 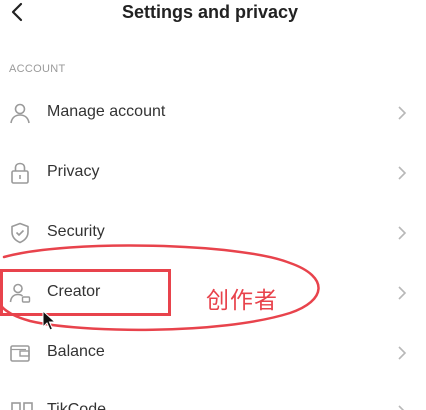 I want to click on menu-item-privacy: Privacy, so click(x=213, y=173).